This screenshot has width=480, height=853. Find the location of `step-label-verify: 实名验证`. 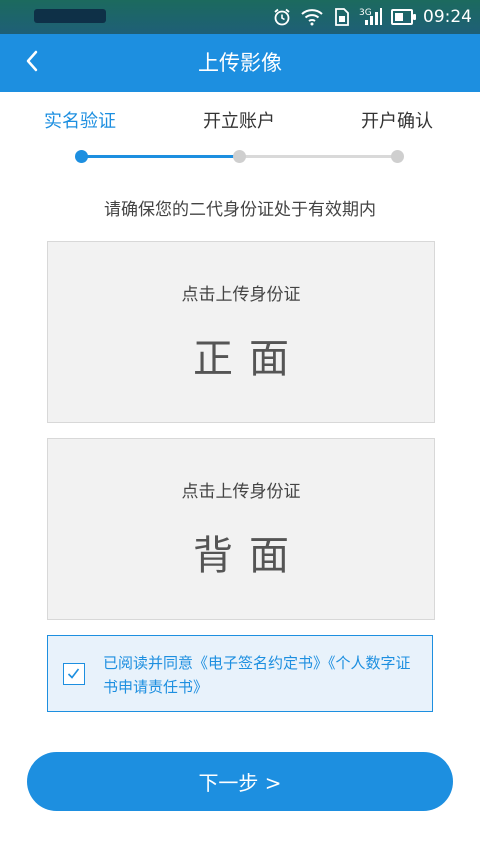

step-label-verify: 实名验证 is located at coordinates (80, 121).